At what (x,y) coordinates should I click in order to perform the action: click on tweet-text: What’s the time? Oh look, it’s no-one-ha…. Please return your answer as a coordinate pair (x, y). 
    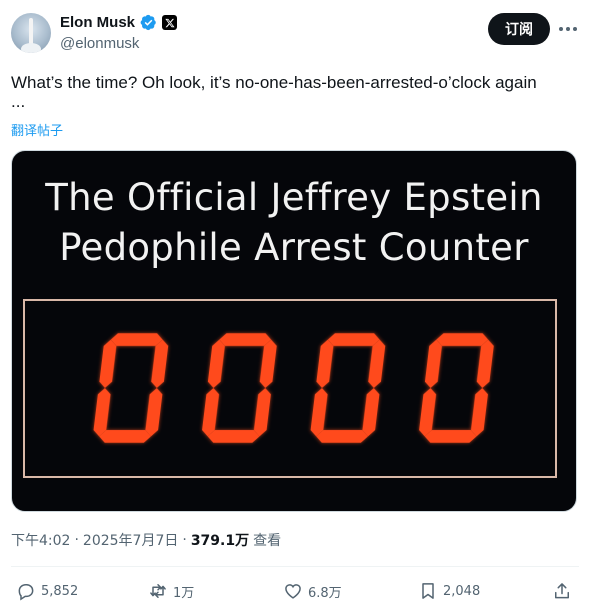
    Looking at the image, I should click on (296, 90).